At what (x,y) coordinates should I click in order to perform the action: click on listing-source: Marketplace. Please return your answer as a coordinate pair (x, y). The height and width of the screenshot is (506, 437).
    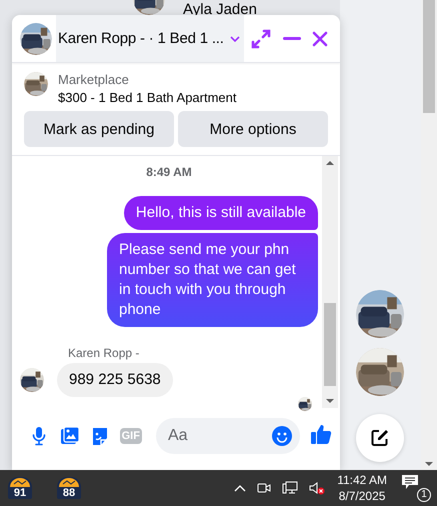
    Looking at the image, I should click on (94, 79).